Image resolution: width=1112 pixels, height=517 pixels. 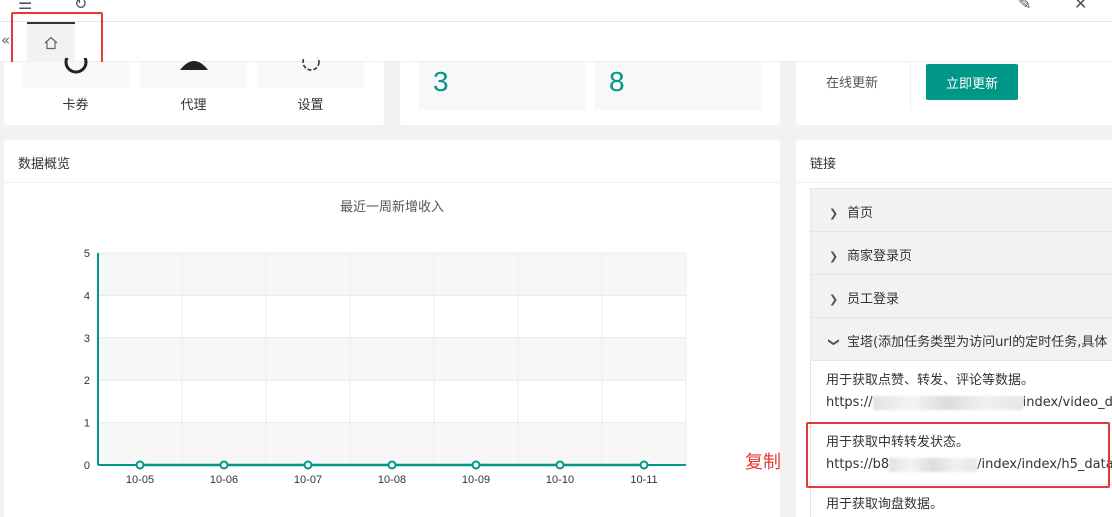 What do you see at coordinates (834, 342) in the screenshot?
I see `chevron-down-icon: ❯` at bounding box center [834, 342].